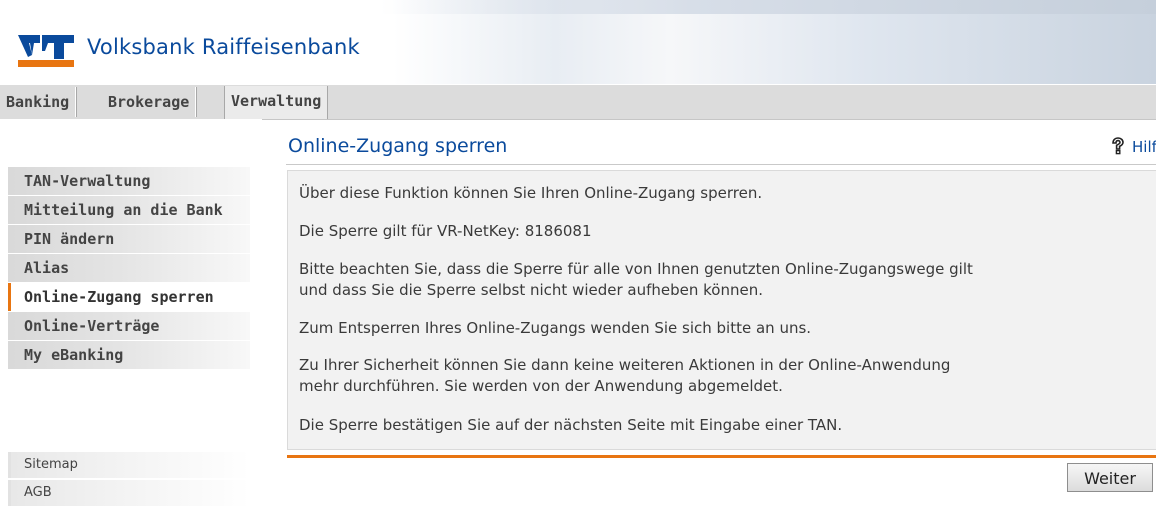 This screenshot has width=1156, height=508. What do you see at coordinates (721, 164) in the screenshot?
I see `title-divider` at bounding box center [721, 164].